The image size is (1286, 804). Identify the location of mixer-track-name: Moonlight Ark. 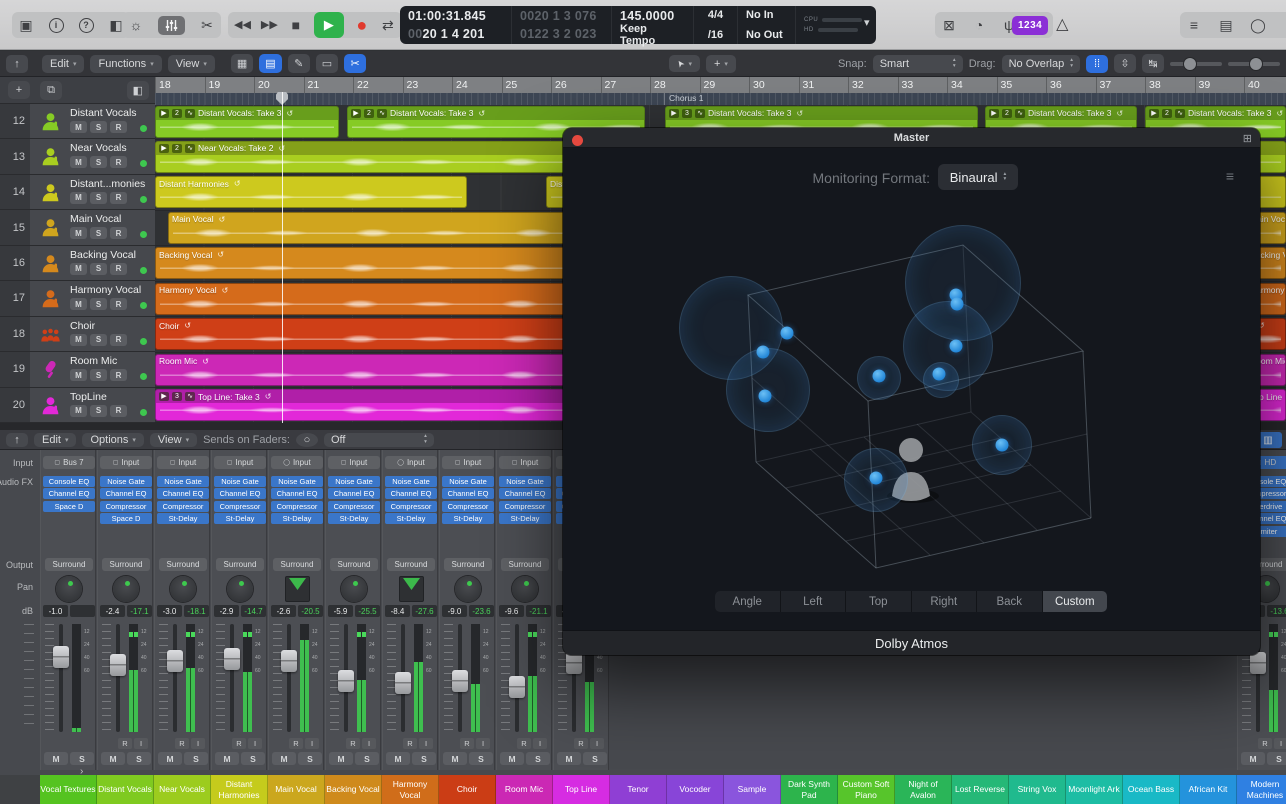
(1094, 789).